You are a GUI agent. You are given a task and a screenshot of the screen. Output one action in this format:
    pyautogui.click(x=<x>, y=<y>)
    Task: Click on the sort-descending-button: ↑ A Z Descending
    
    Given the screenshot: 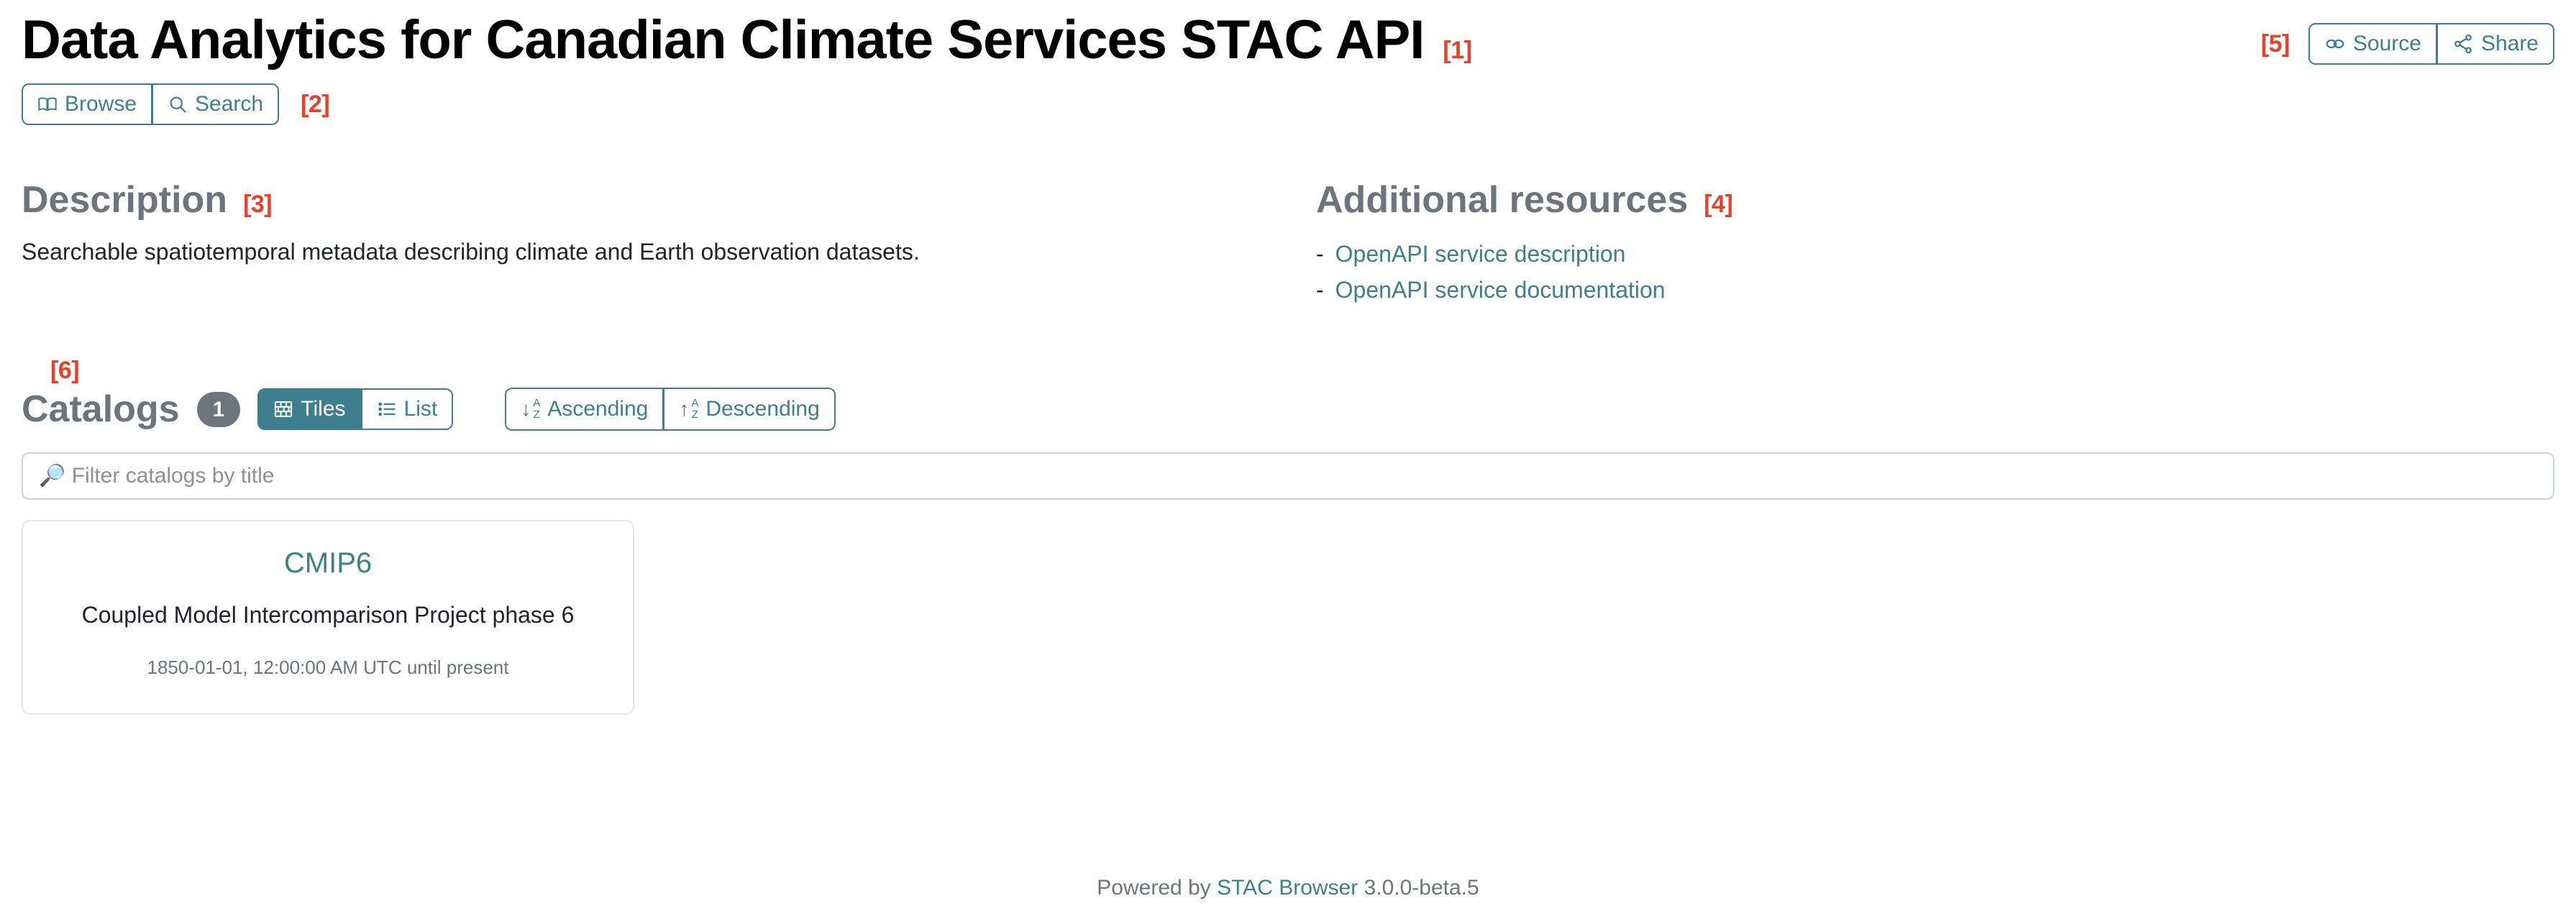 What is the action you would take?
    pyautogui.click(x=750, y=410)
    